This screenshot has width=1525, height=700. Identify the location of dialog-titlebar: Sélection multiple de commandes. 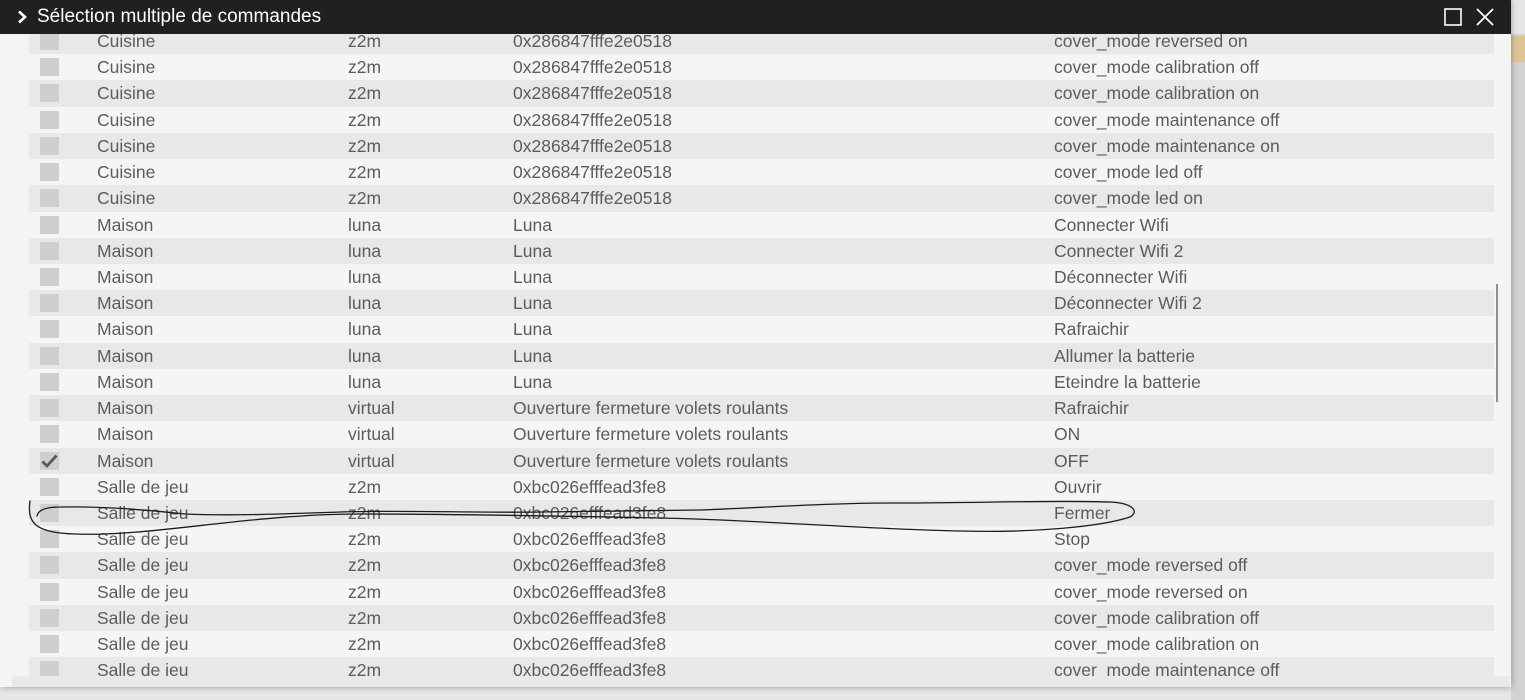
(755, 17).